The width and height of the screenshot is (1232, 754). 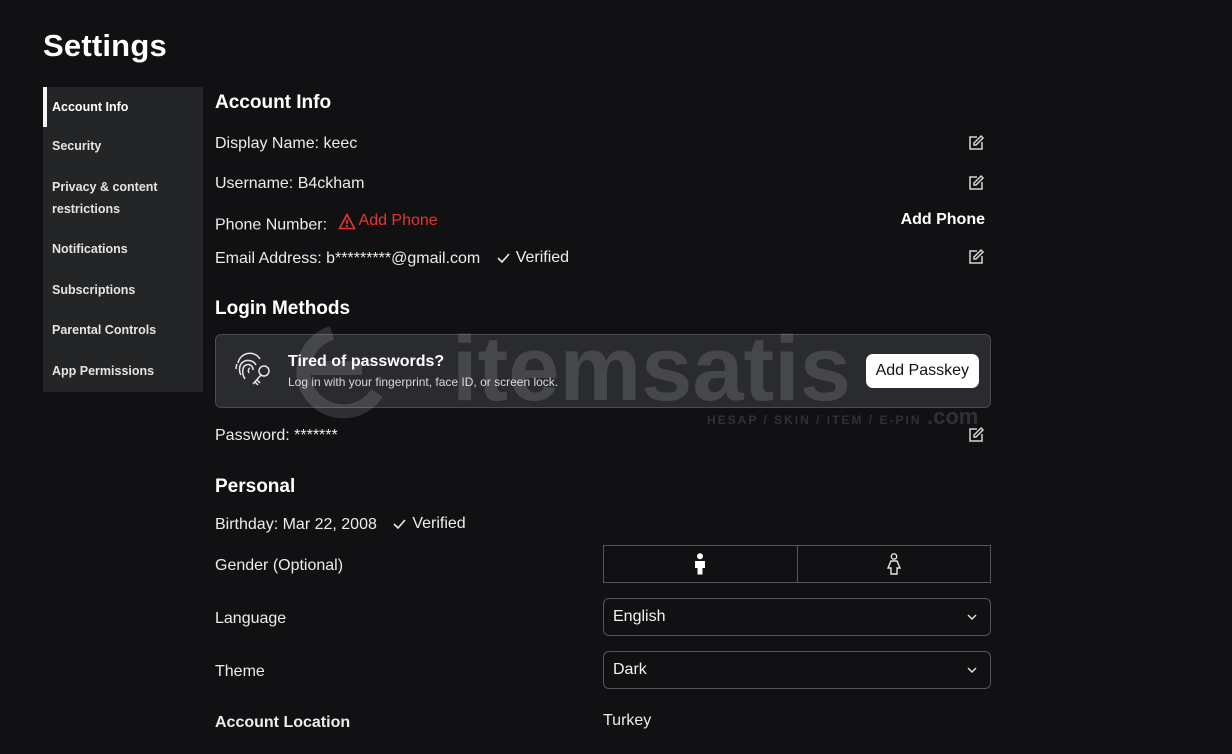 What do you see at coordinates (271, 225) in the screenshot?
I see `phone-number-label: Phone Number:` at bounding box center [271, 225].